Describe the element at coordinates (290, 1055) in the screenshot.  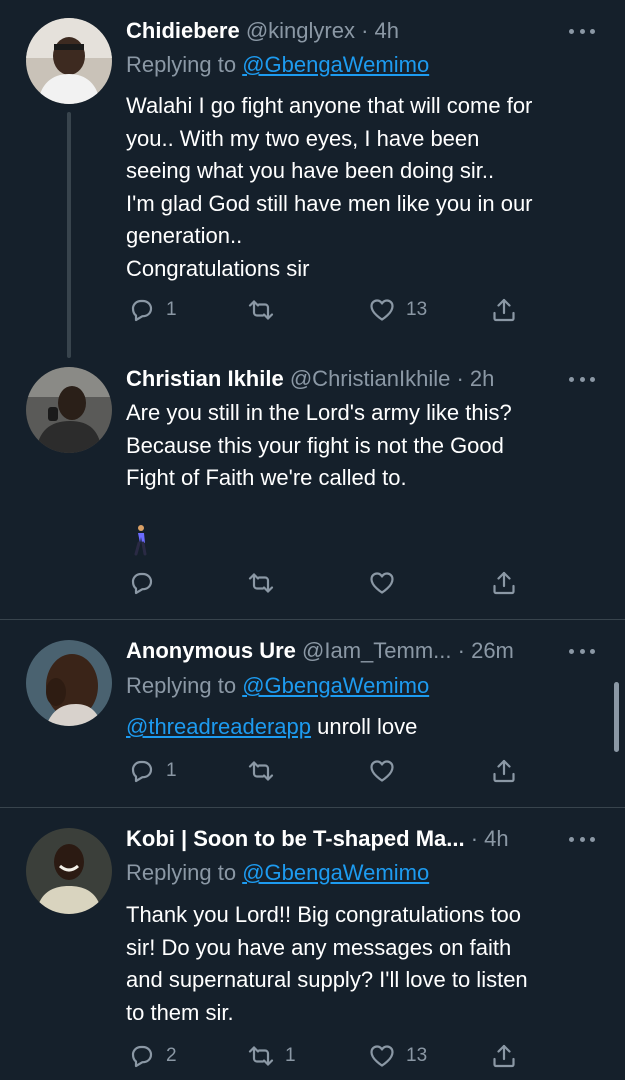
I see `retweet-count: 1` at that location.